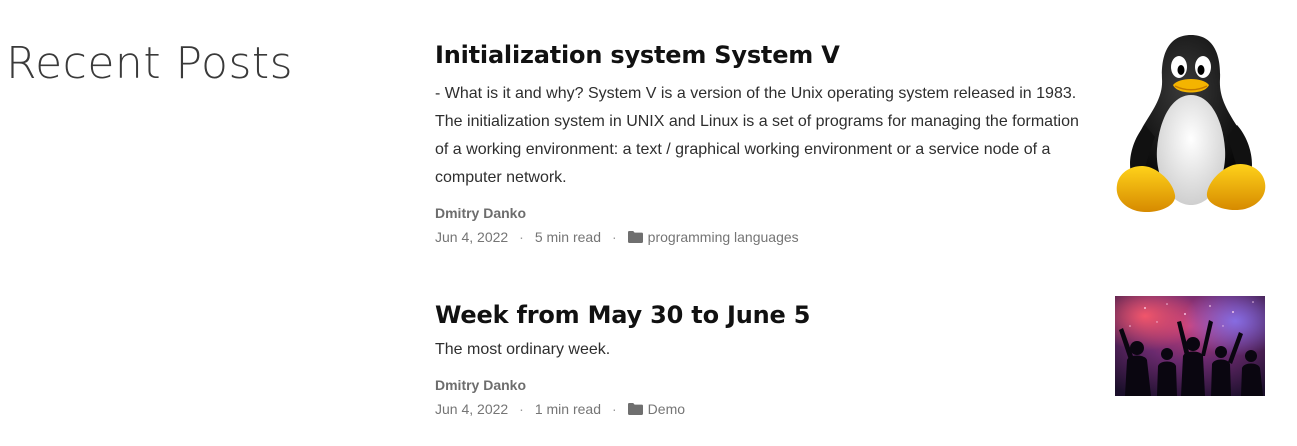  Describe the element at coordinates (567, 409) in the screenshot. I see `post-read-time: 1 min read` at that location.